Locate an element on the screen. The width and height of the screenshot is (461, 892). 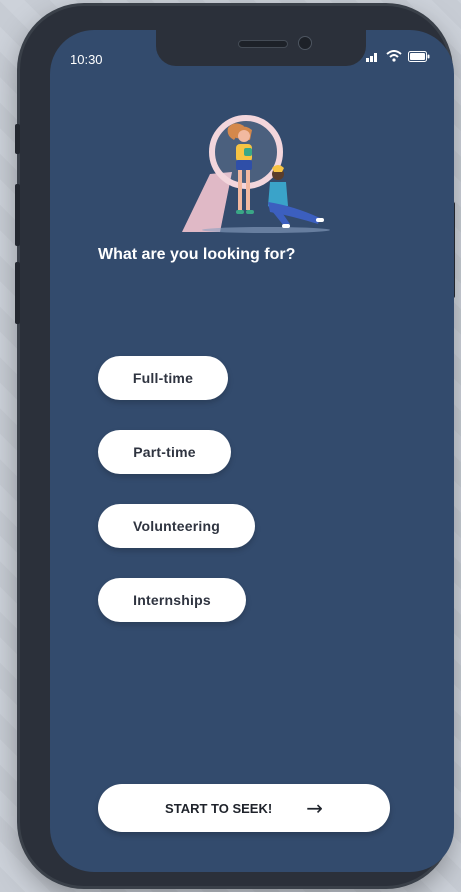
mute-switch is located at coordinates (17, 139).